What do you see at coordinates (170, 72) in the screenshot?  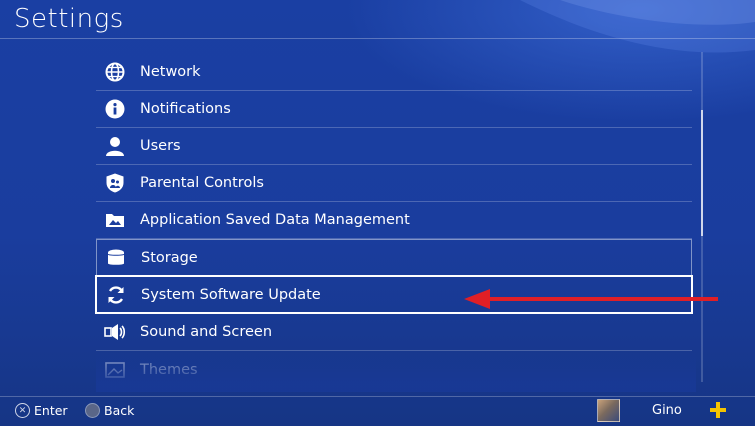 I see `menu-item-label: Network` at bounding box center [170, 72].